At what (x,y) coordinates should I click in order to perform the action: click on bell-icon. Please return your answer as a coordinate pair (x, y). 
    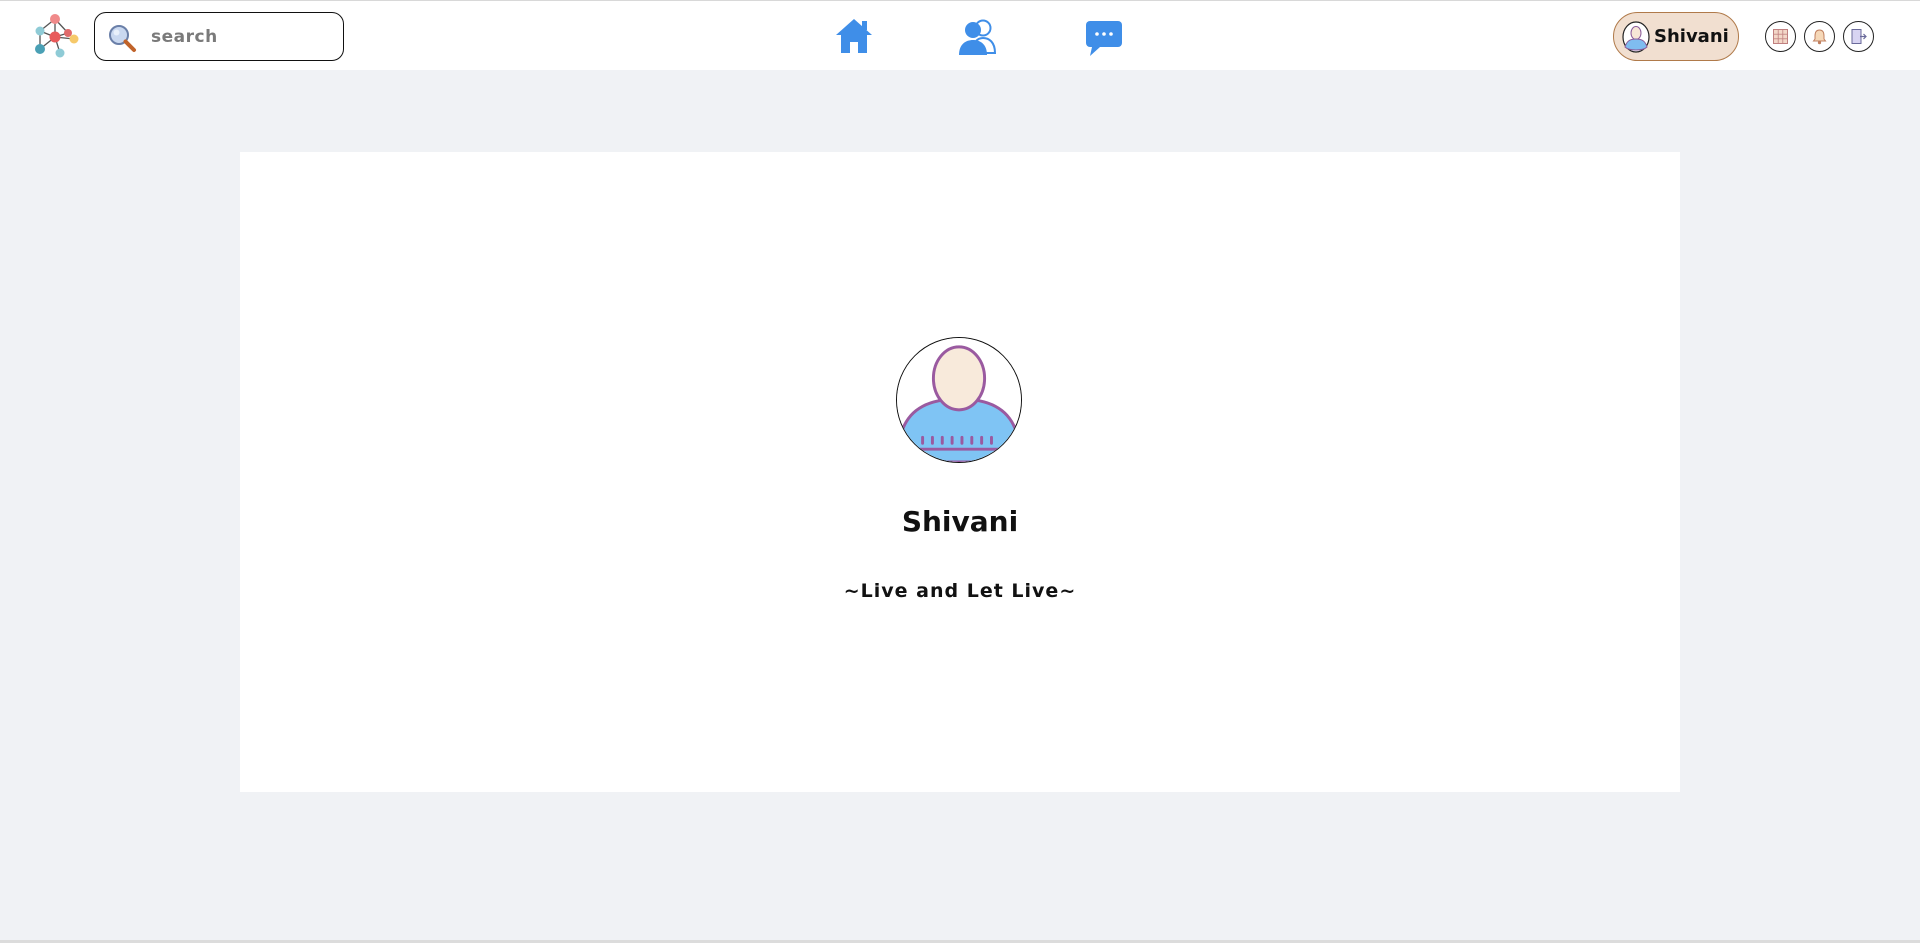
    Looking at the image, I should click on (1819, 37).